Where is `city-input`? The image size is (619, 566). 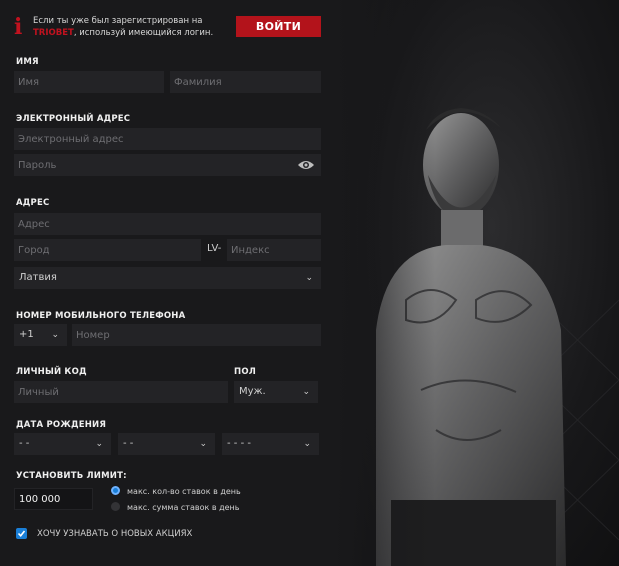 city-input is located at coordinates (107, 250).